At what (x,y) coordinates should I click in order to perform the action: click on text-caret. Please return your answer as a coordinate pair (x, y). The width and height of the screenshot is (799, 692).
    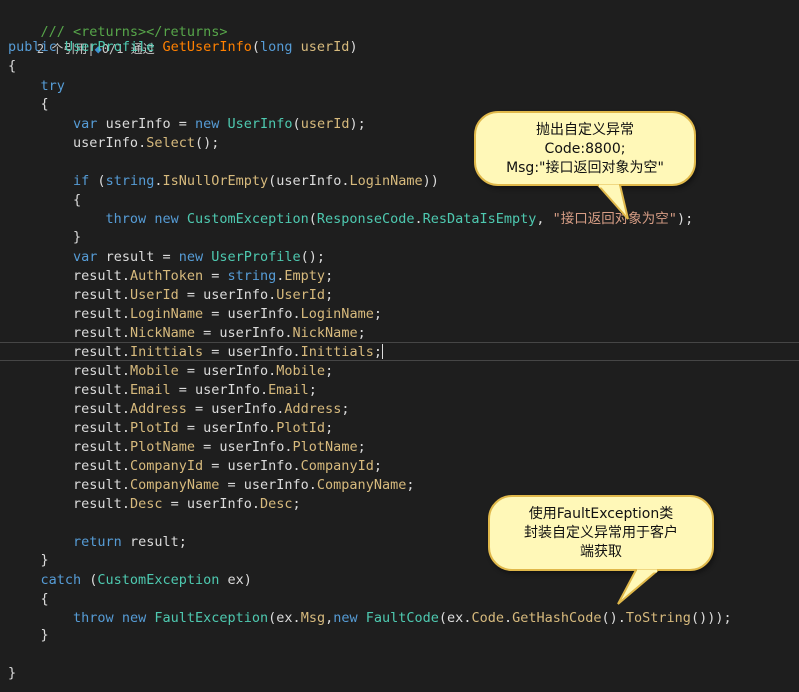
    Looking at the image, I should click on (382, 351).